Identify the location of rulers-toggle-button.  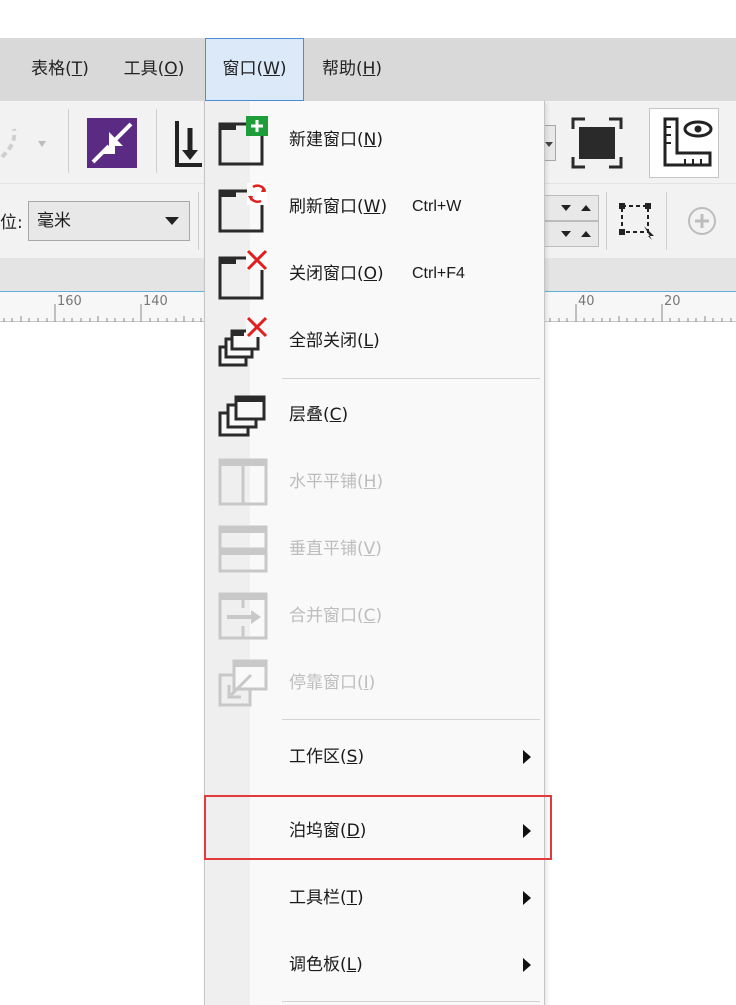
(684, 143).